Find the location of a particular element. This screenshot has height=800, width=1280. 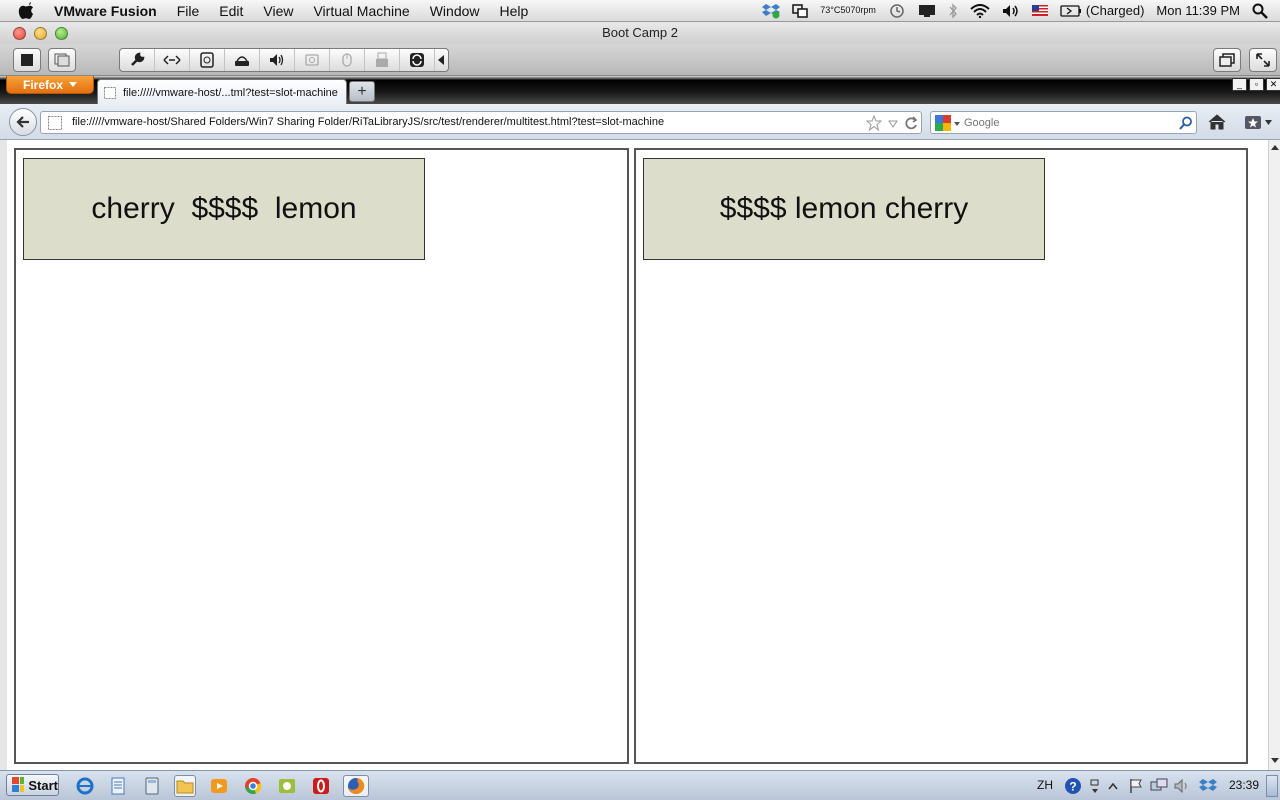

temperature-readout: 73°C 5070rpm is located at coordinates (848, 11).